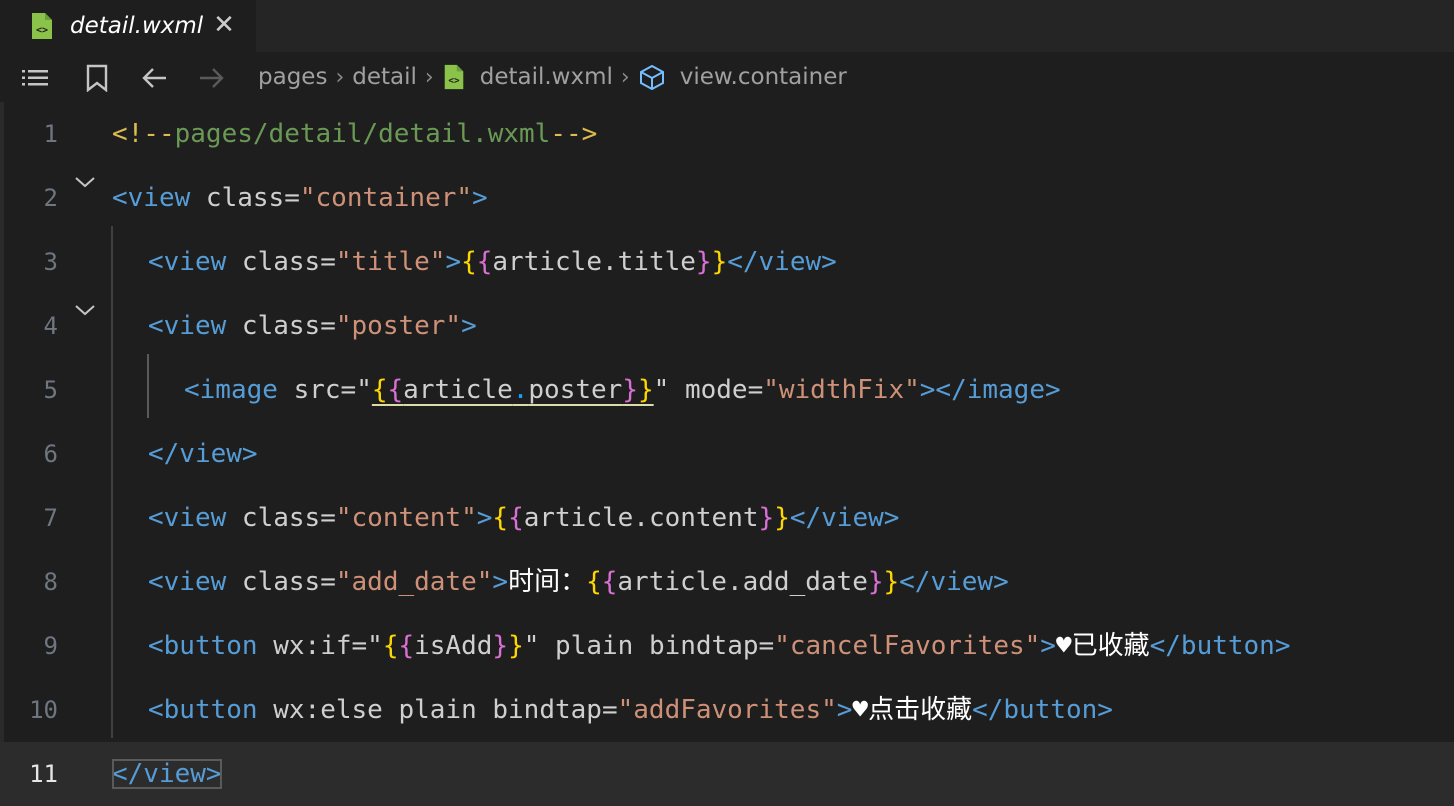  I want to click on forward-arrow-icon, so click(211, 78).